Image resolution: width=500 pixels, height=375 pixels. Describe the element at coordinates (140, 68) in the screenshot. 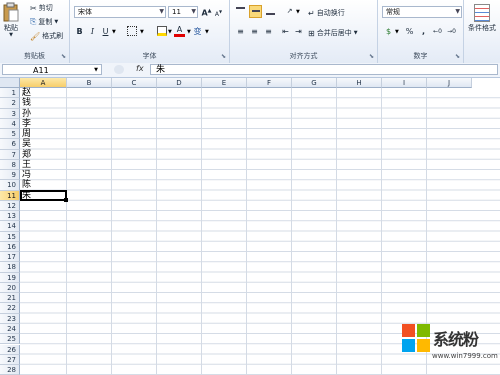

I see `insert-function-icon: fx` at that location.